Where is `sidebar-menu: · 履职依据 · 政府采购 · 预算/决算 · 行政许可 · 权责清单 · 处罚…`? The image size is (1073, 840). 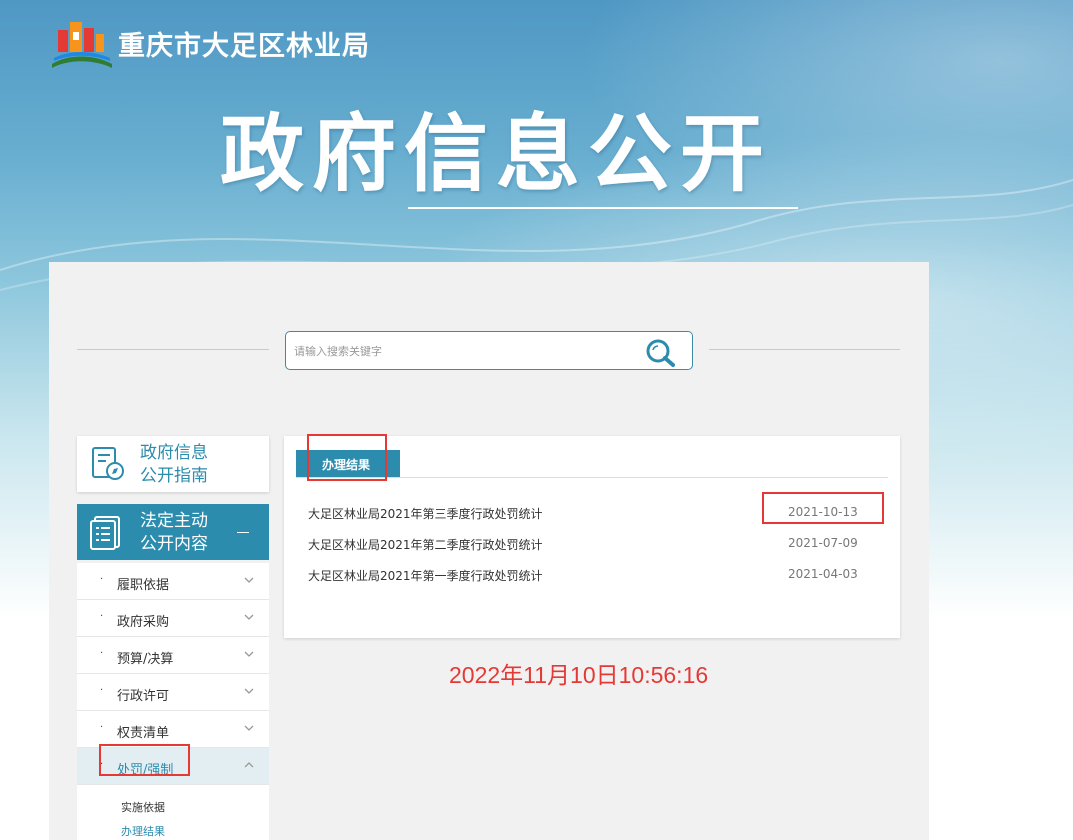 sidebar-menu: · 履职依据 · 政府采购 · 预算/决算 · 行政许可 · 权责清单 · 处罚… is located at coordinates (173, 701).